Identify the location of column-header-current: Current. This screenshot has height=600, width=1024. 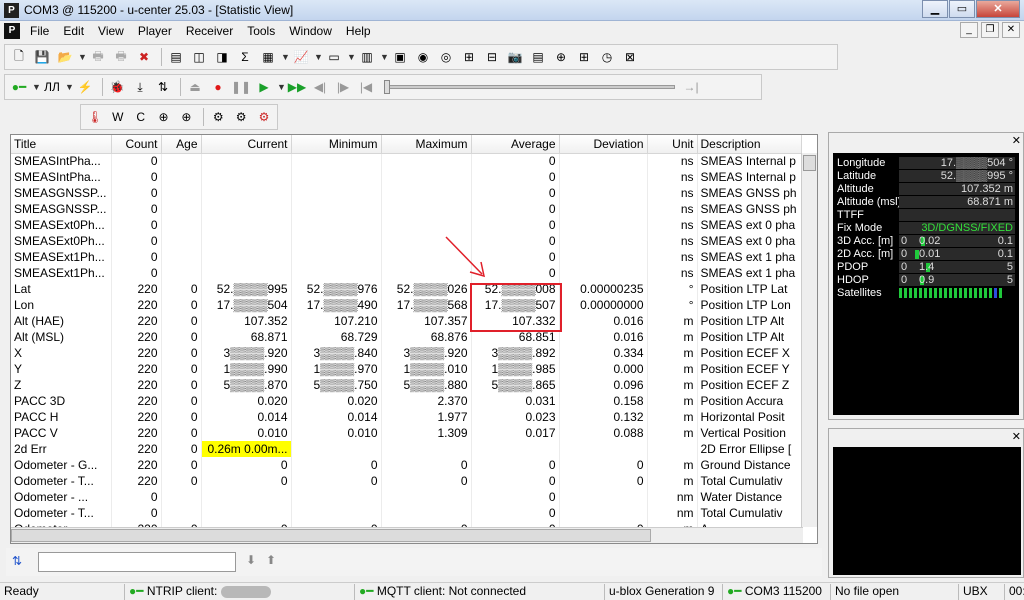
(246, 144).